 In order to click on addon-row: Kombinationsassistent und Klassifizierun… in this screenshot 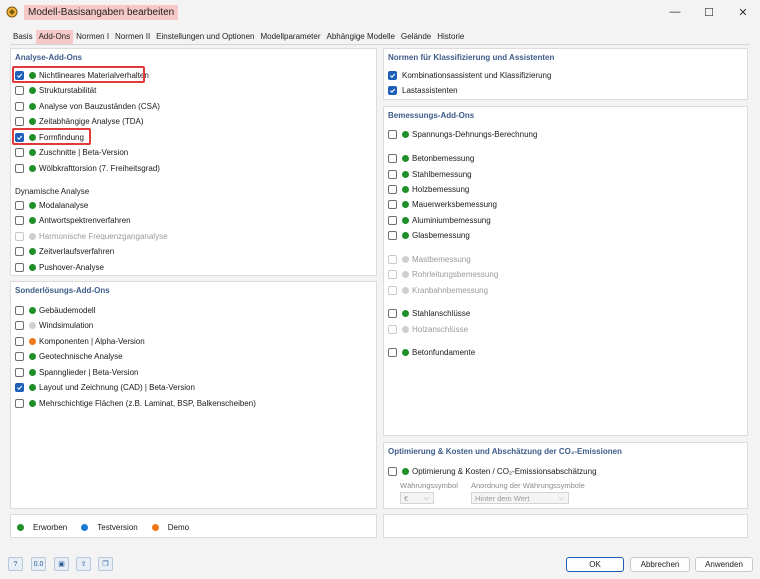, I will do `click(469, 75)`.